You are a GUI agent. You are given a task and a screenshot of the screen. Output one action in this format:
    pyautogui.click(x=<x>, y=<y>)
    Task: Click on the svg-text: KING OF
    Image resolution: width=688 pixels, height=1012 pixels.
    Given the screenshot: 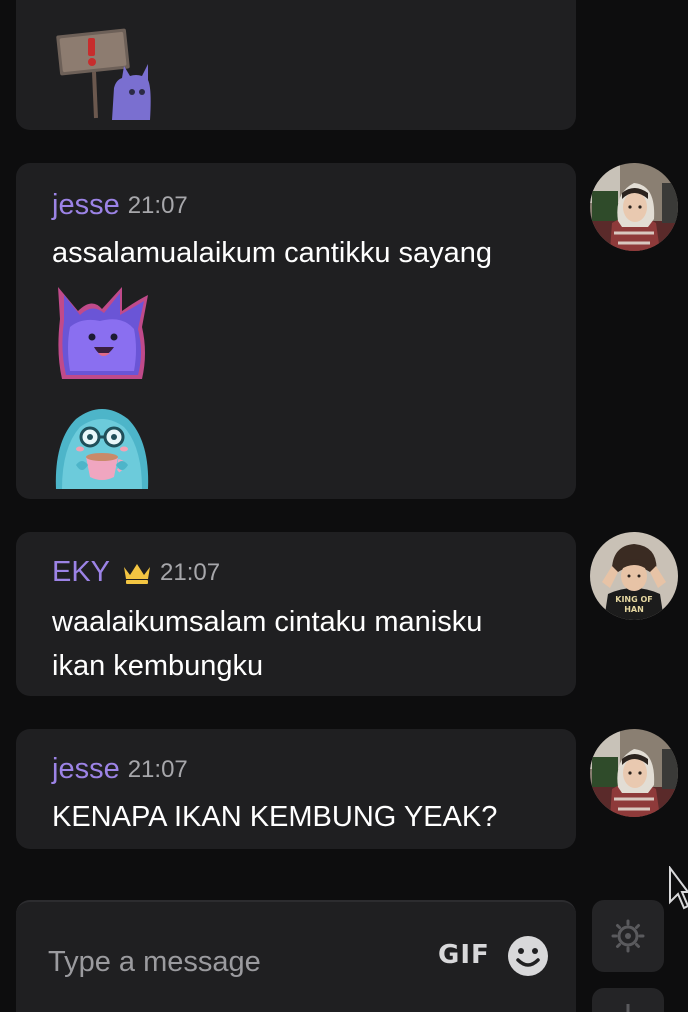 What is the action you would take?
    pyautogui.click(x=634, y=599)
    